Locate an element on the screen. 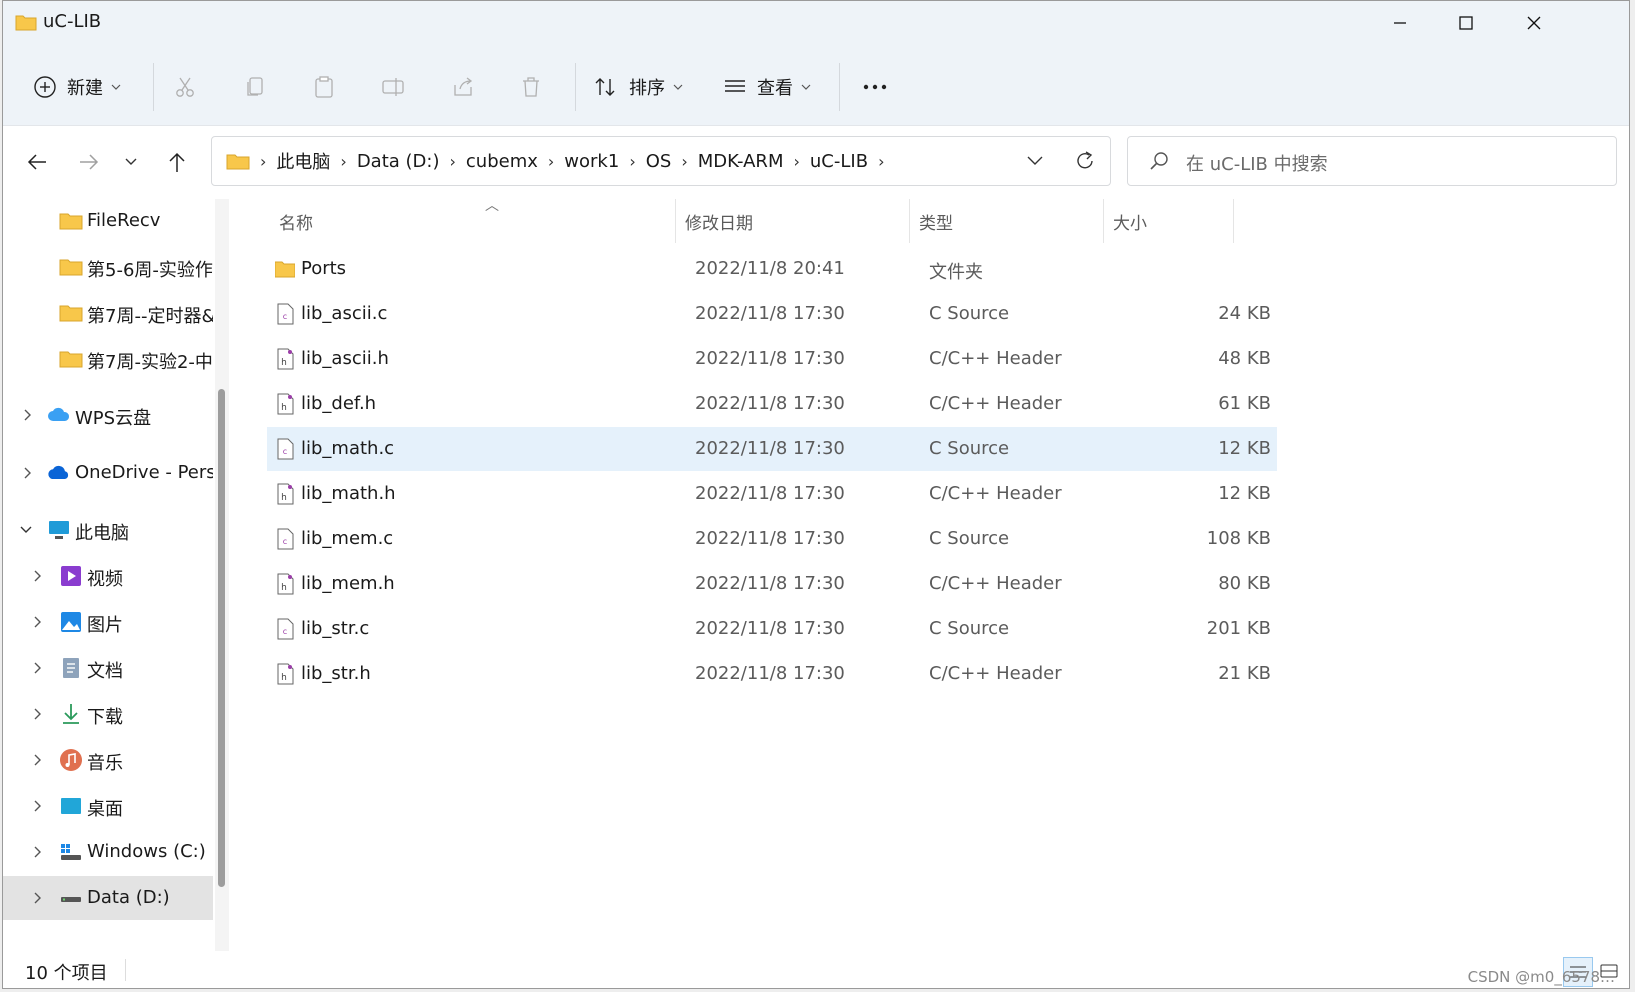 Image resolution: width=1635 pixels, height=992 pixels. delete-button is located at coordinates (531, 87).